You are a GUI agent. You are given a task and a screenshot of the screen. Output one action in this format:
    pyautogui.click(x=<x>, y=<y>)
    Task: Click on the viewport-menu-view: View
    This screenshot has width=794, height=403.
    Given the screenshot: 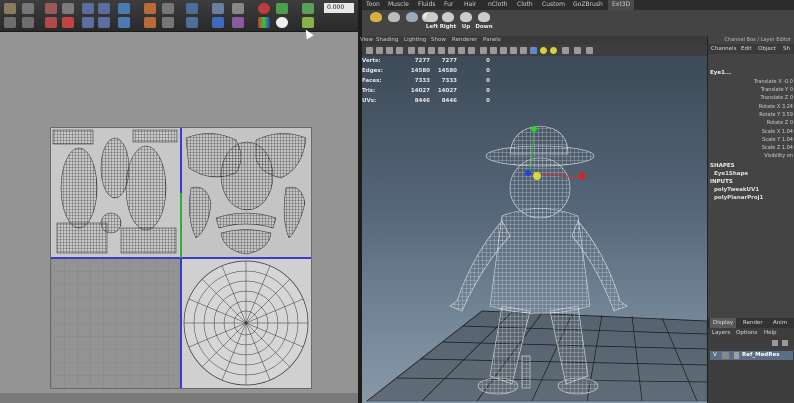 What is the action you would take?
    pyautogui.click(x=366, y=40)
    